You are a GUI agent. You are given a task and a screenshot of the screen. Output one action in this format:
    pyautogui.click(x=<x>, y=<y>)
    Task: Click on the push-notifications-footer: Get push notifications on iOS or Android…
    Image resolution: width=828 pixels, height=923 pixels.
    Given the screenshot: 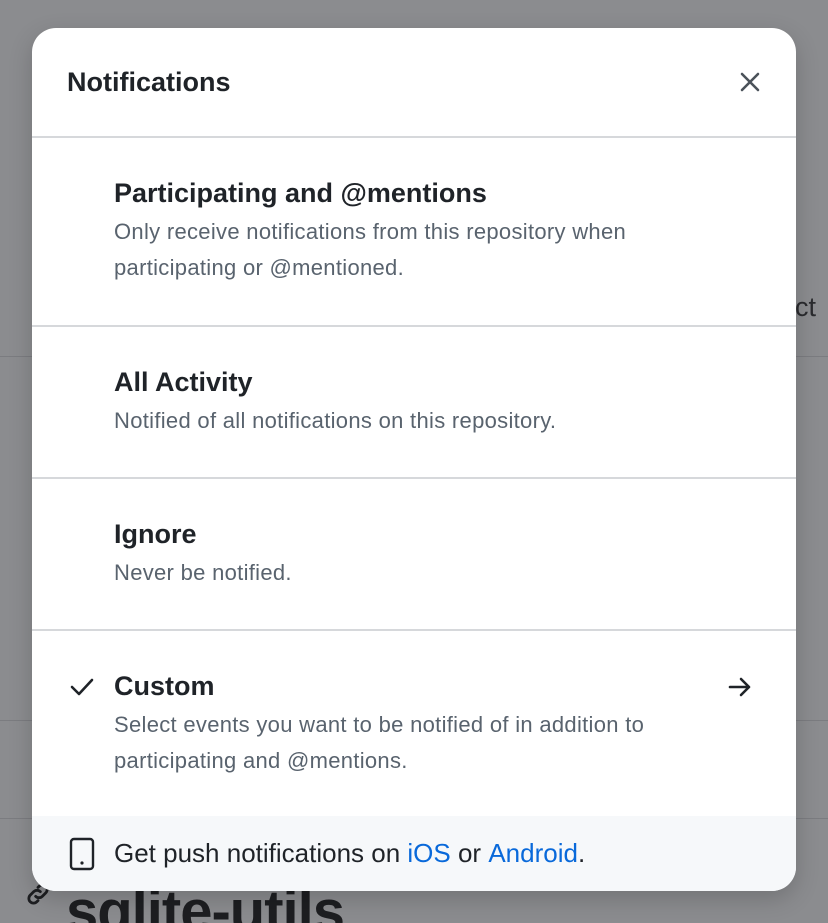 What is the action you would take?
    pyautogui.click(x=414, y=853)
    